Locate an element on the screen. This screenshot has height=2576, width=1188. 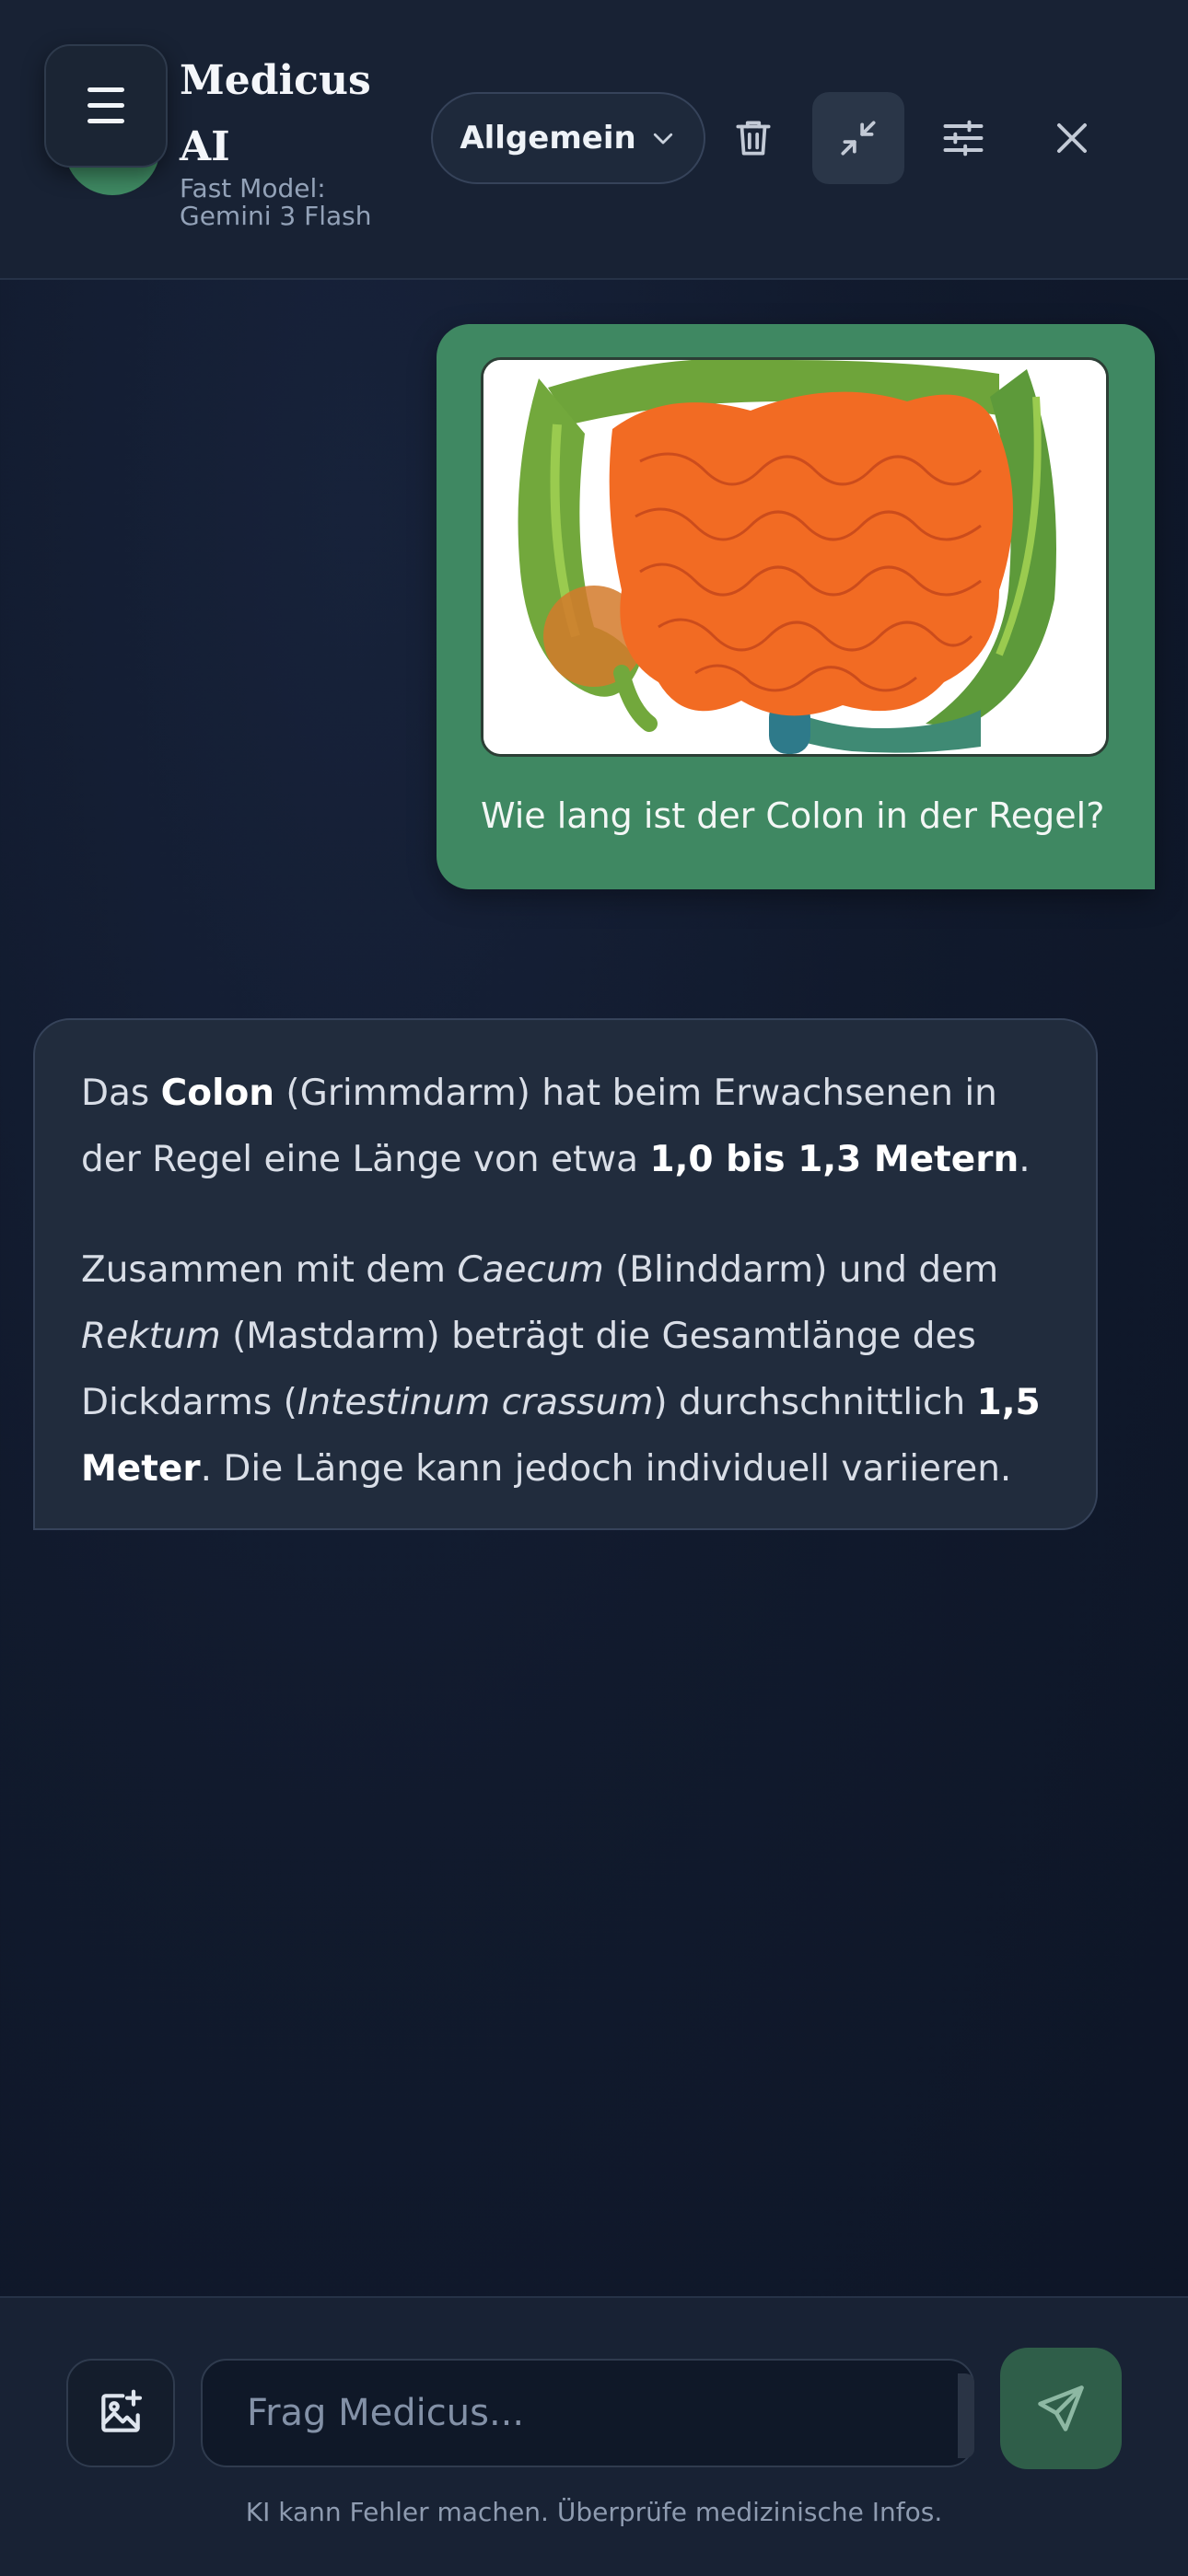
italic-term: Rektum is located at coordinates (151, 1336).